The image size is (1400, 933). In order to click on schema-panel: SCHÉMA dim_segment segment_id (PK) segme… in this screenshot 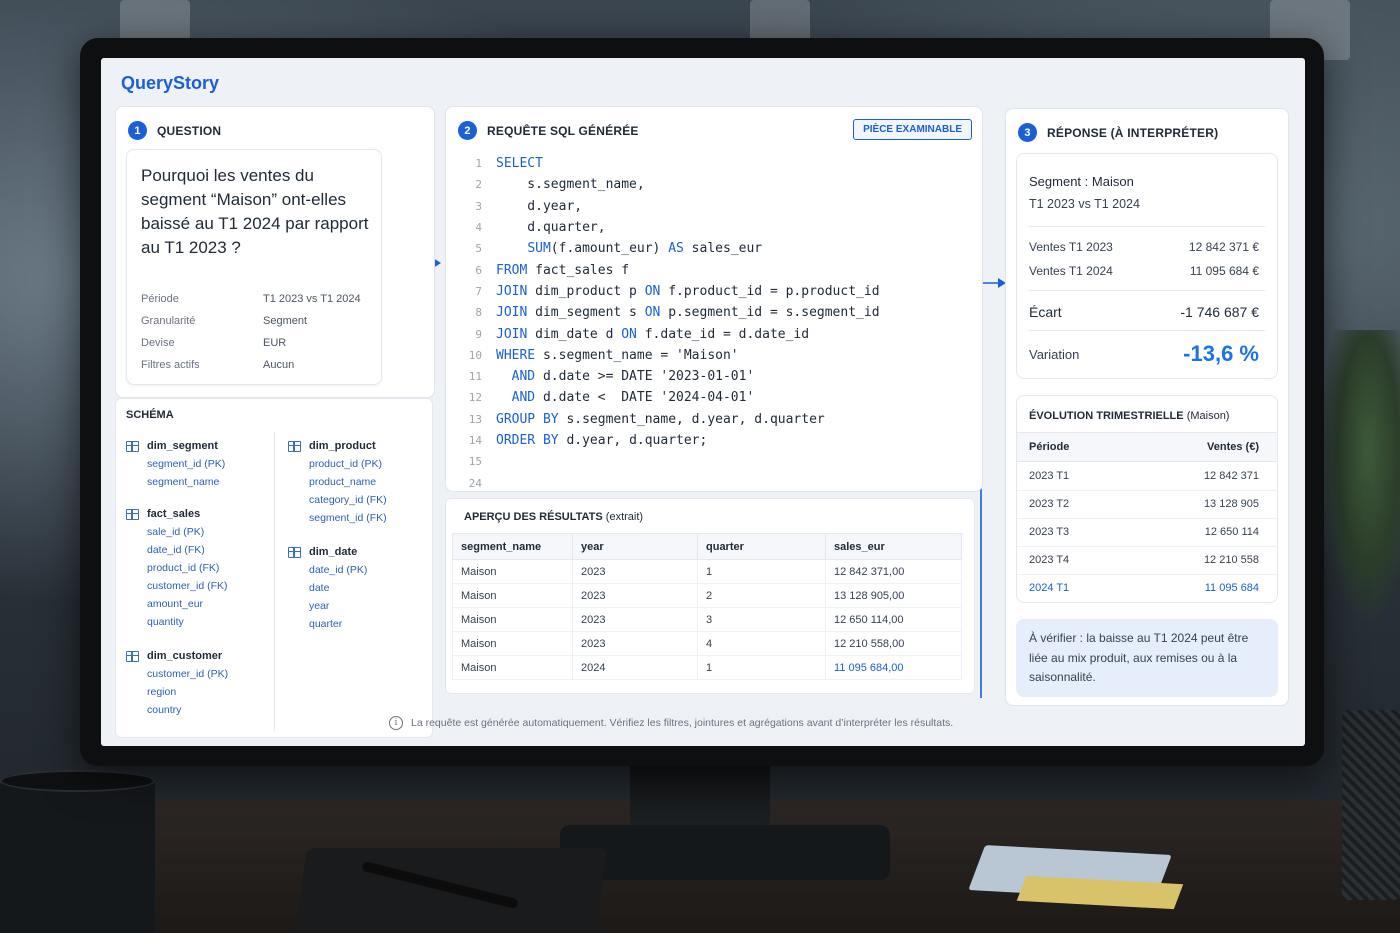, I will do `click(274, 568)`.